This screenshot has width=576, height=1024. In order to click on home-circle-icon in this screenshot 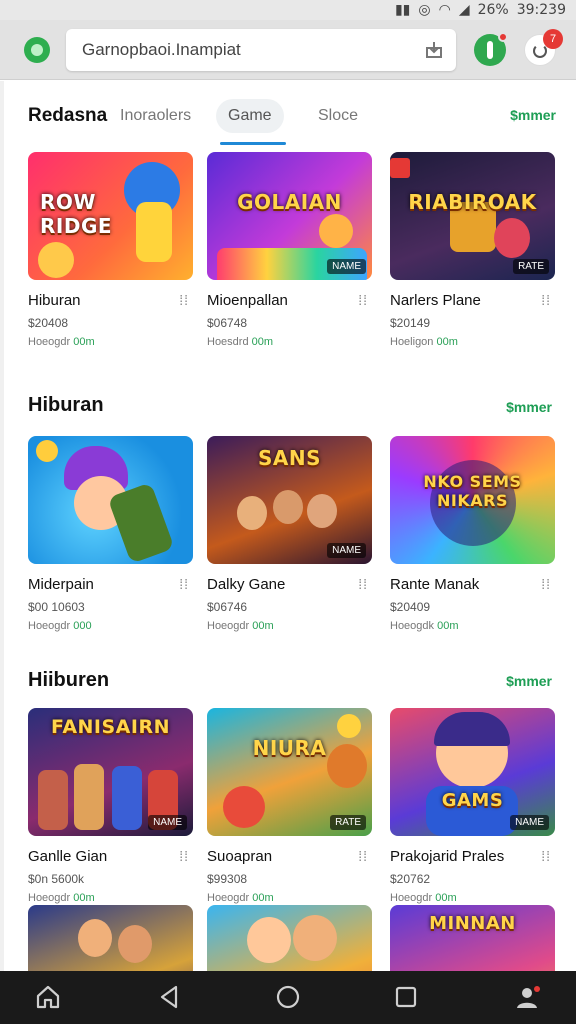, I will do `click(288, 997)`.